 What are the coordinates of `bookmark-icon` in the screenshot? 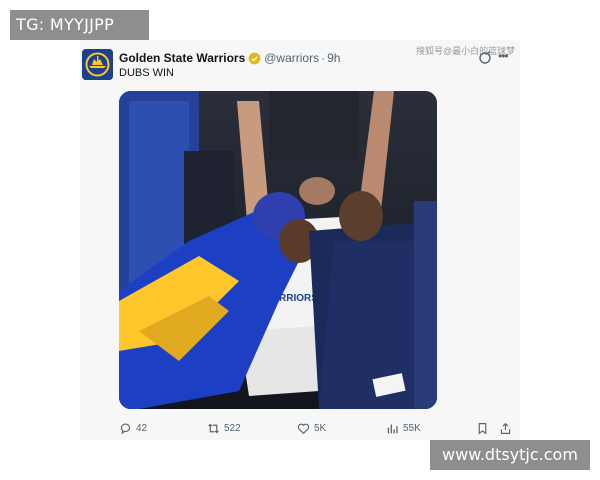 It's located at (482, 428).